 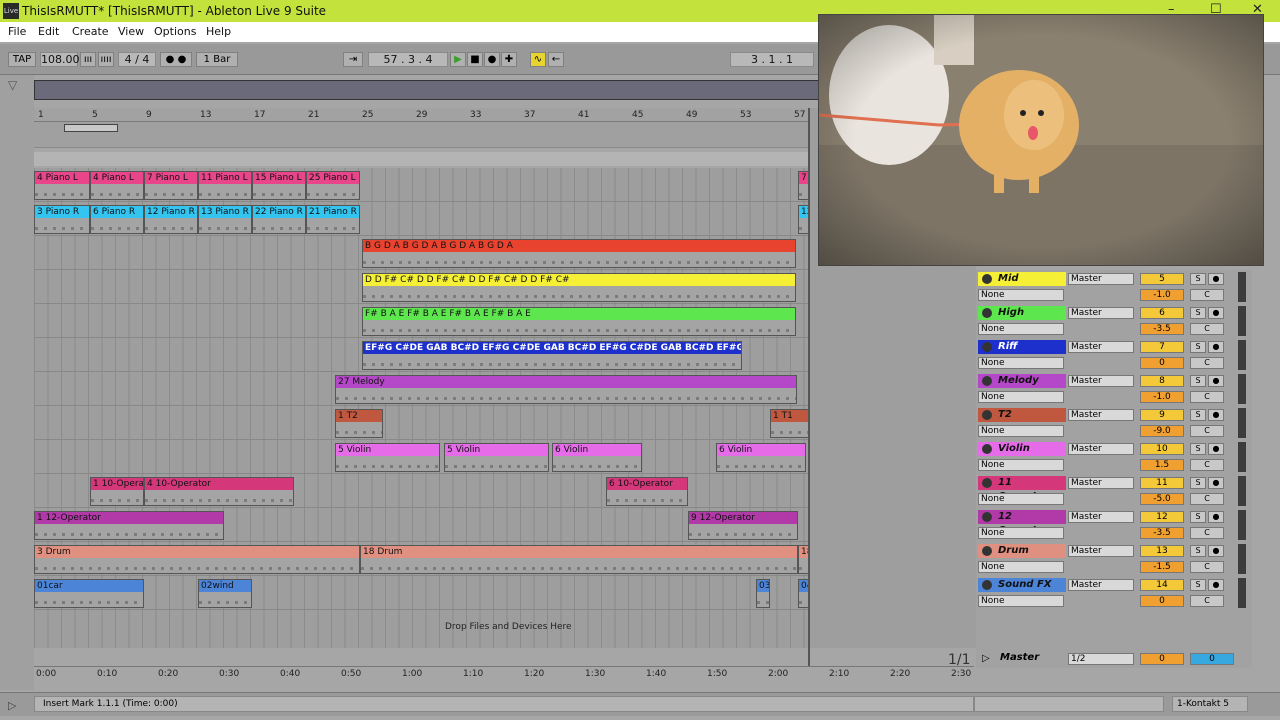 I want to click on track-volume: -5.0, so click(x=1162, y=499).